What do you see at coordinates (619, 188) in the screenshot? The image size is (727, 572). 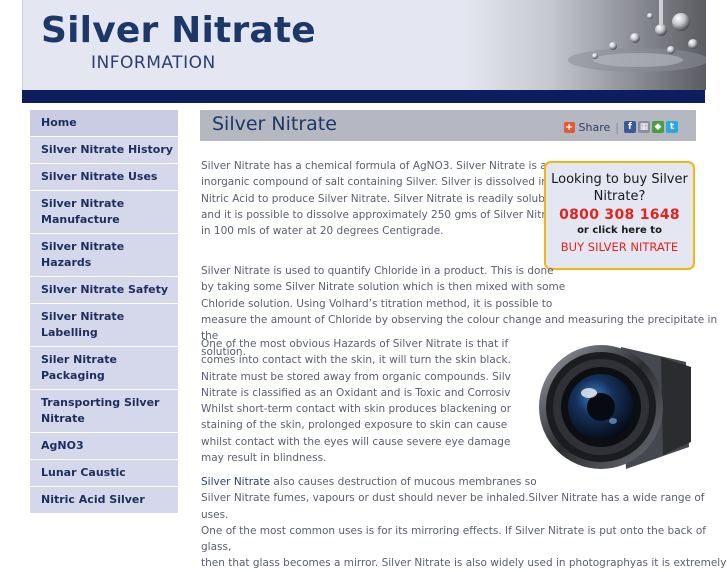 I see `buy-question: Looking to buy Silver Nitrate?` at bounding box center [619, 188].